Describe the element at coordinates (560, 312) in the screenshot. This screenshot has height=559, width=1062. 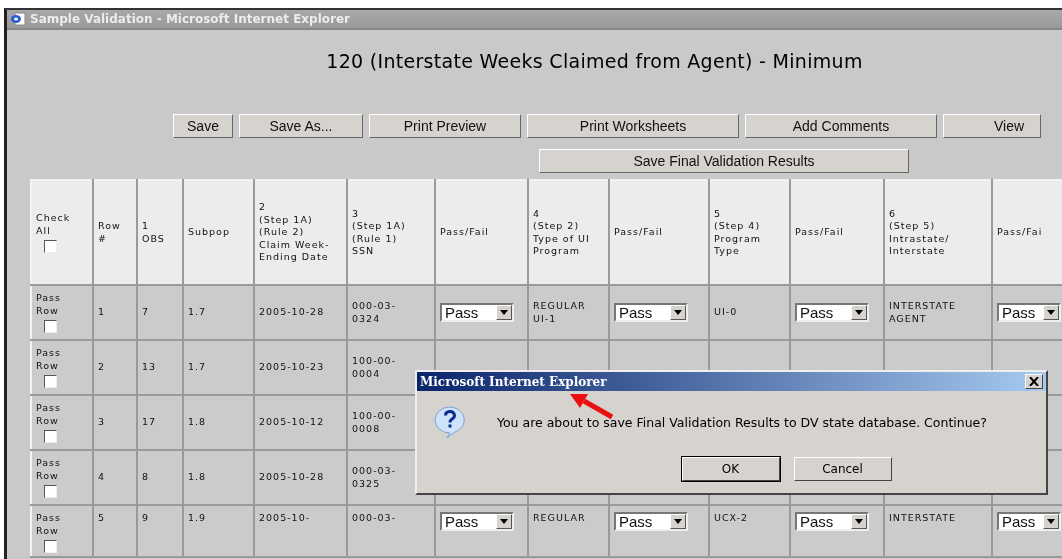
I see `table-cell-text: REGULAR UI-1` at that location.